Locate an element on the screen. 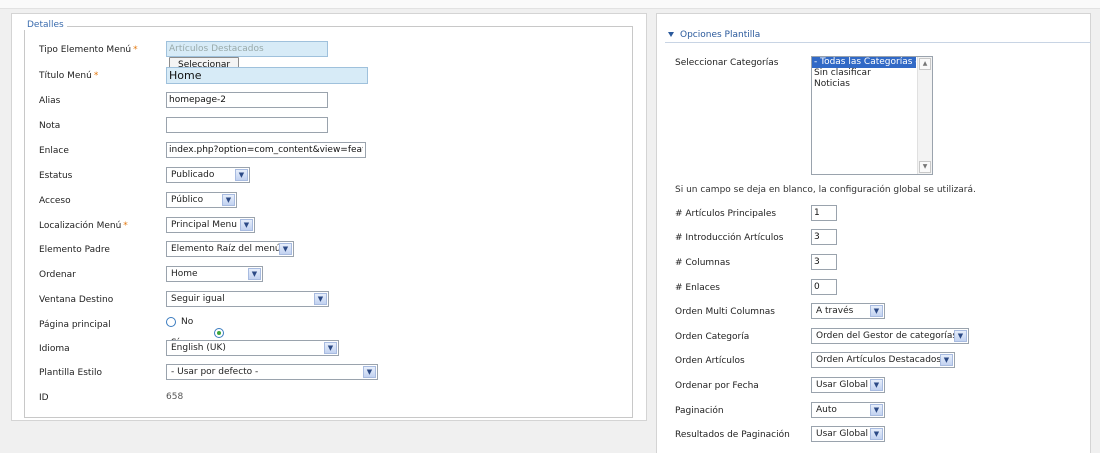 Image resolution: width=1100 pixels, height=453 pixels. localizacion-select: Principal Menu ▼ is located at coordinates (210, 225).